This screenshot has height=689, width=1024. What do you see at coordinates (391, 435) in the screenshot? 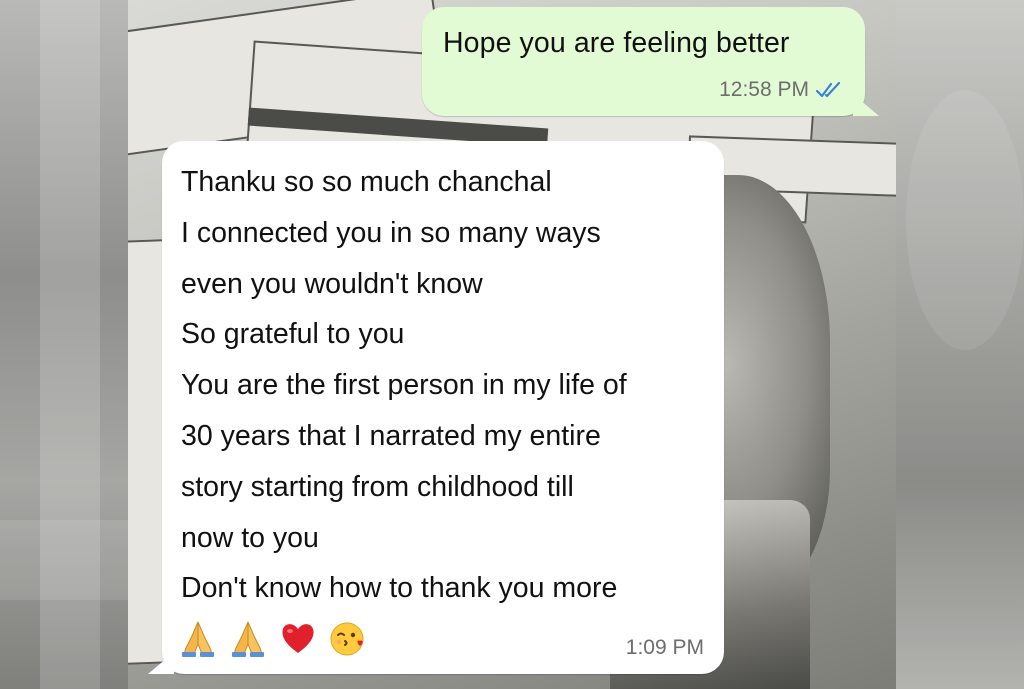
I see `message-line: 30 years that I narrated my entire` at bounding box center [391, 435].